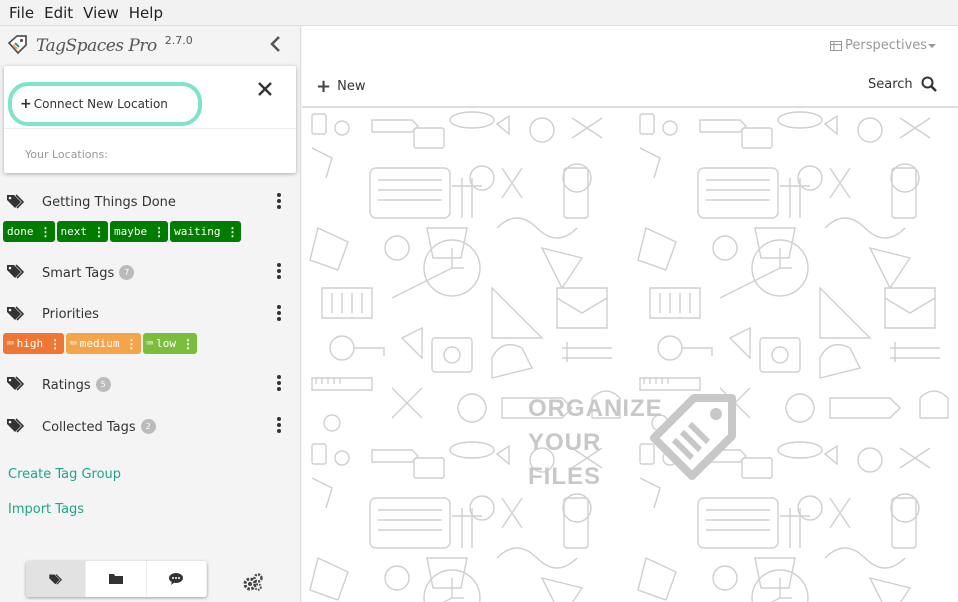 The image size is (958, 602). What do you see at coordinates (101, 13) in the screenshot?
I see `menu-view: View` at bounding box center [101, 13].